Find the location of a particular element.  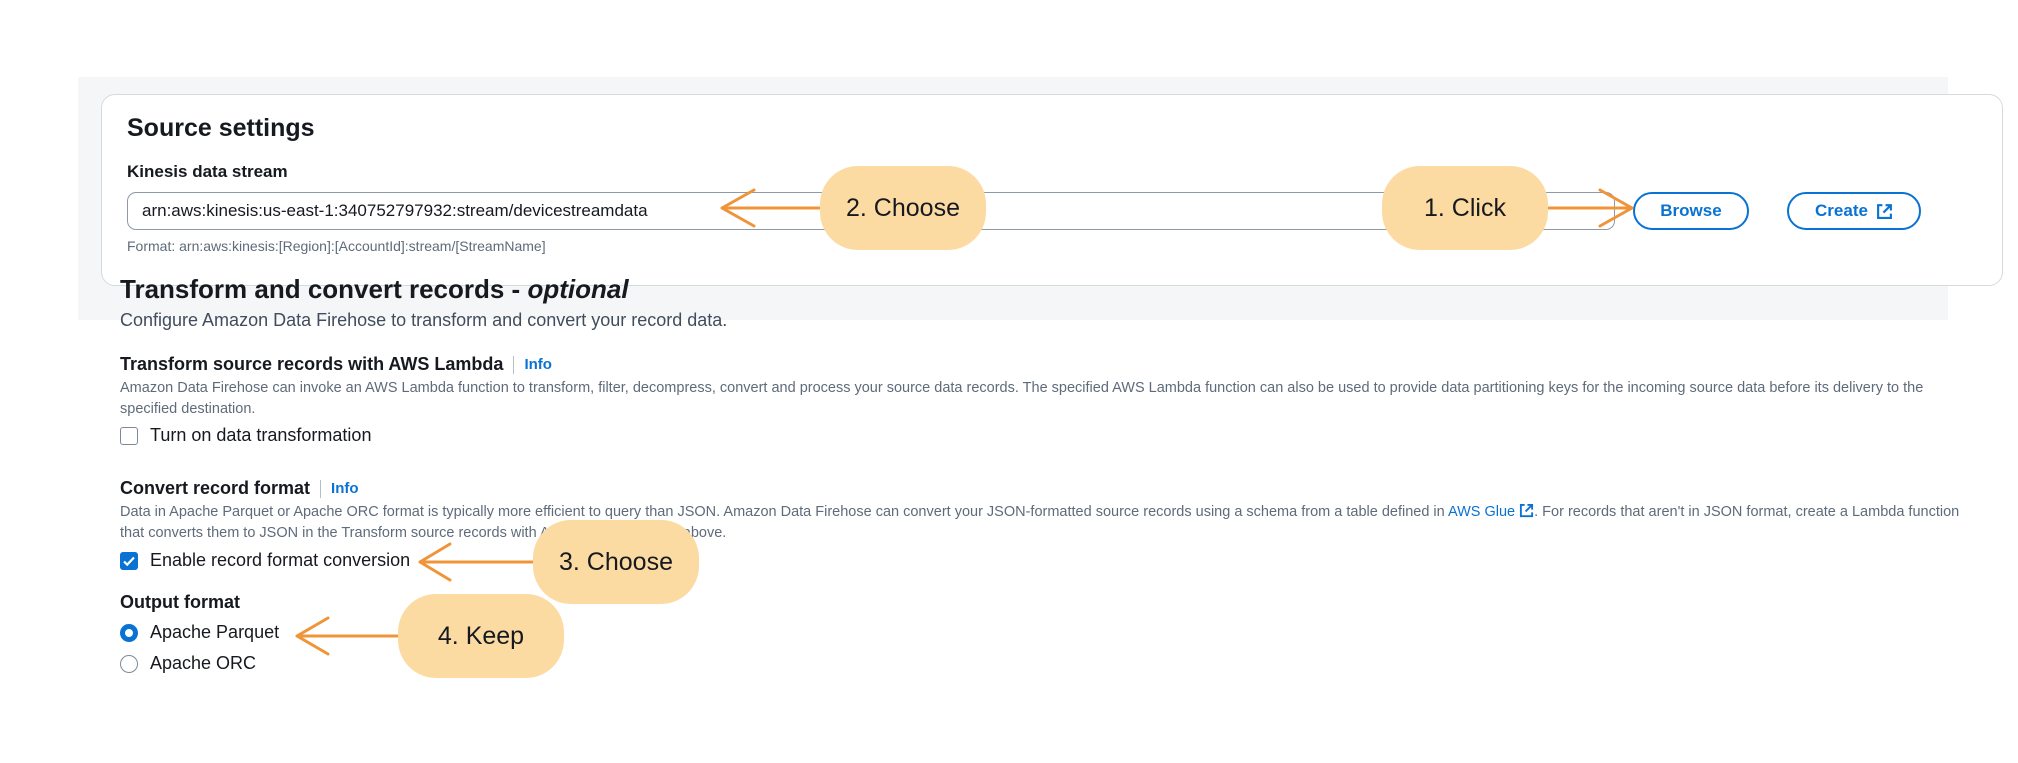

record-format-conversion-checkbox-row: Enable record format conversion is located at coordinates (265, 560).